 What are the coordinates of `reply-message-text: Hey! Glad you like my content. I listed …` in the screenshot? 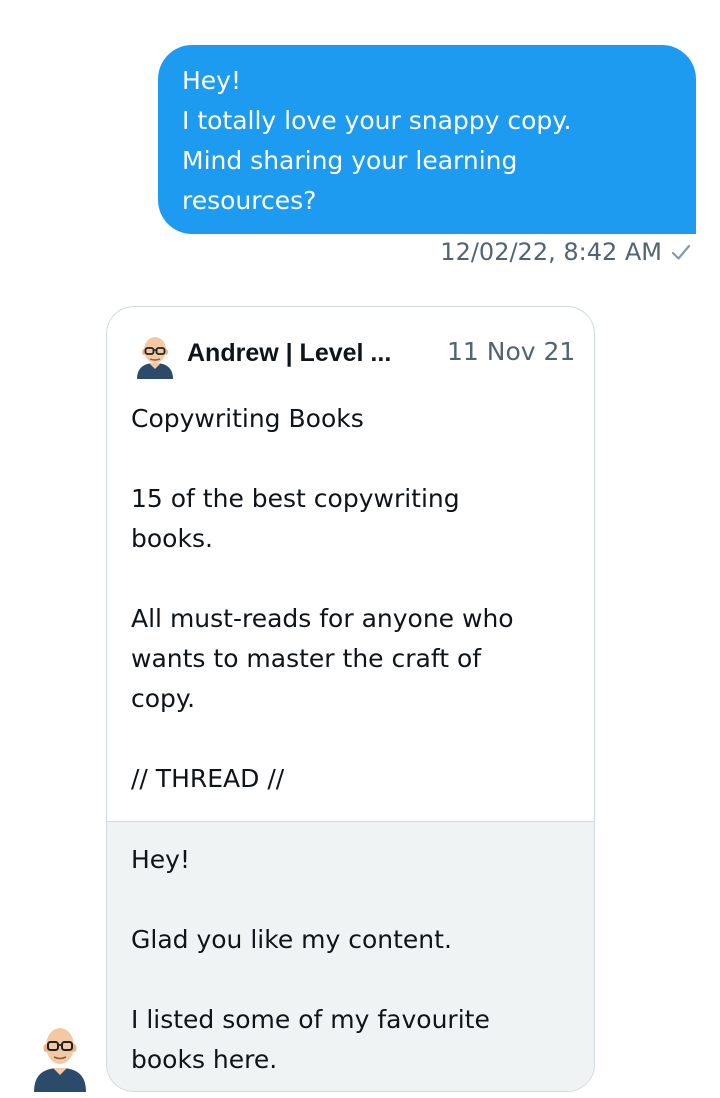 It's located at (351, 960).